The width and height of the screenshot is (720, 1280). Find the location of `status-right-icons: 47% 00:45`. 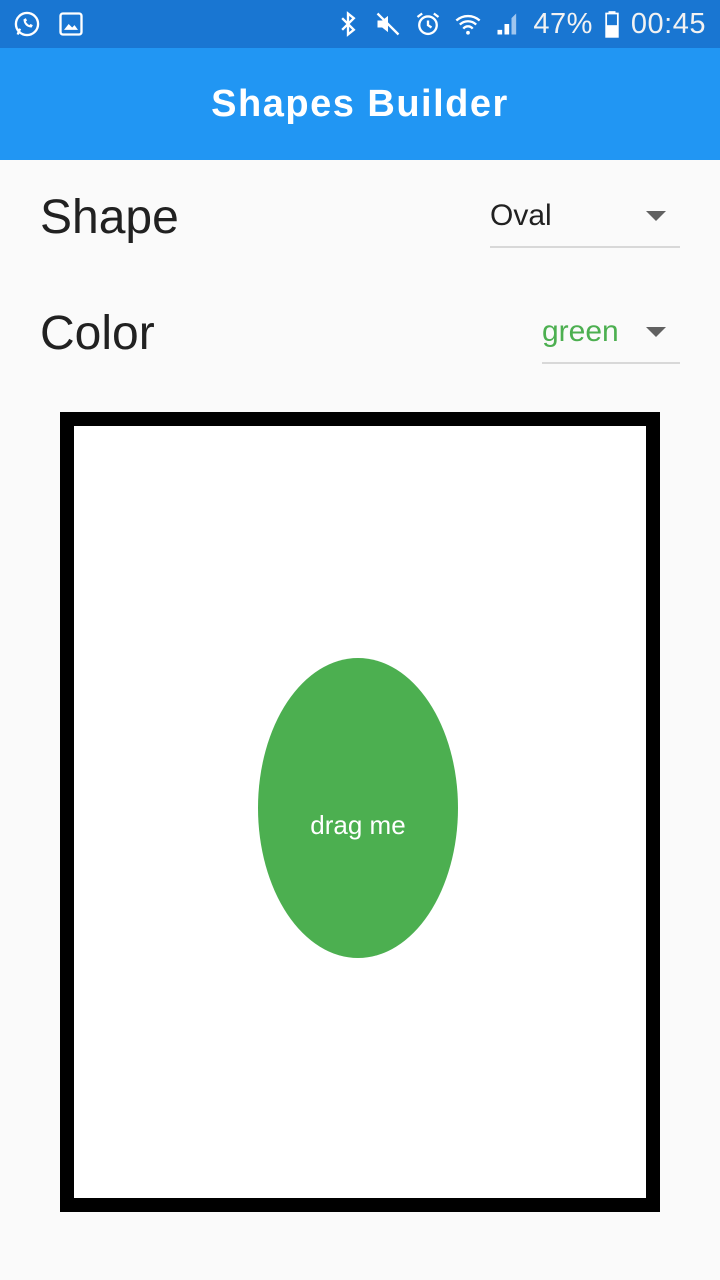

status-right-icons: 47% 00:45 is located at coordinates (519, 24).